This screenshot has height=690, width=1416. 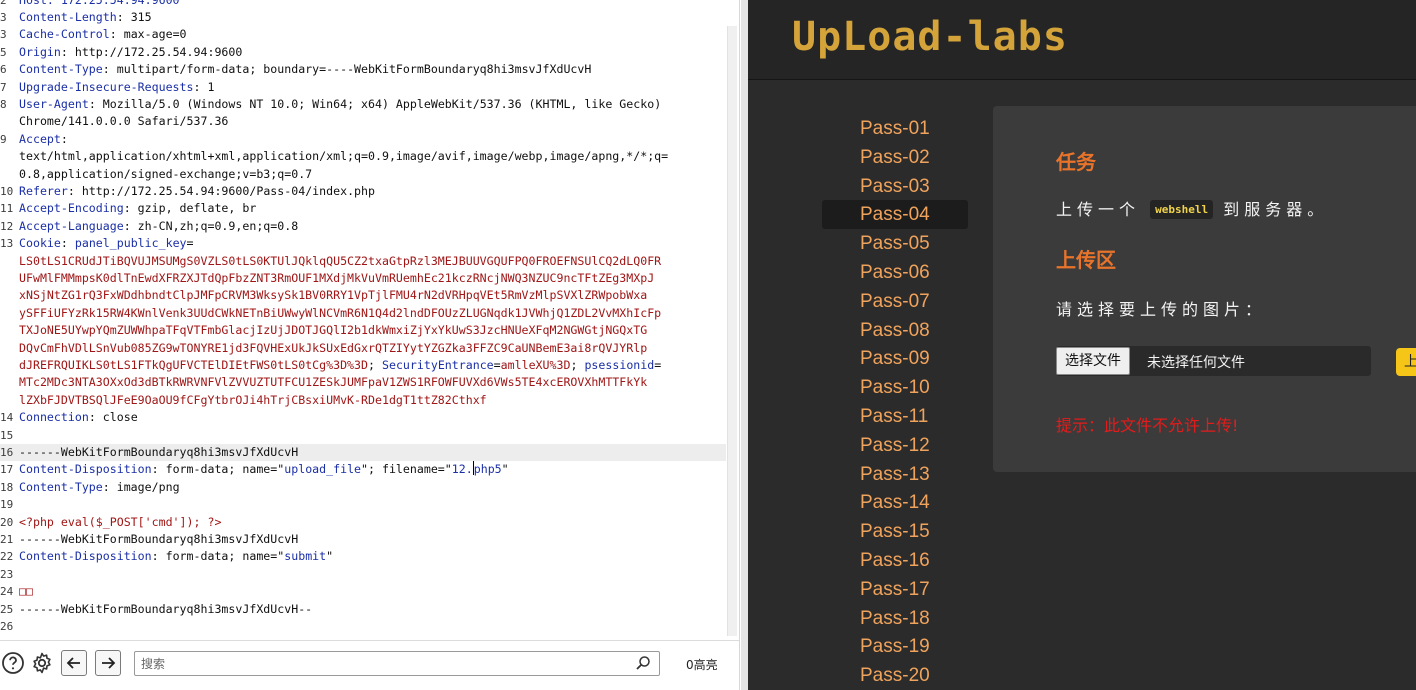 What do you see at coordinates (744, 345) in the screenshot?
I see `pane-divider` at bounding box center [744, 345].